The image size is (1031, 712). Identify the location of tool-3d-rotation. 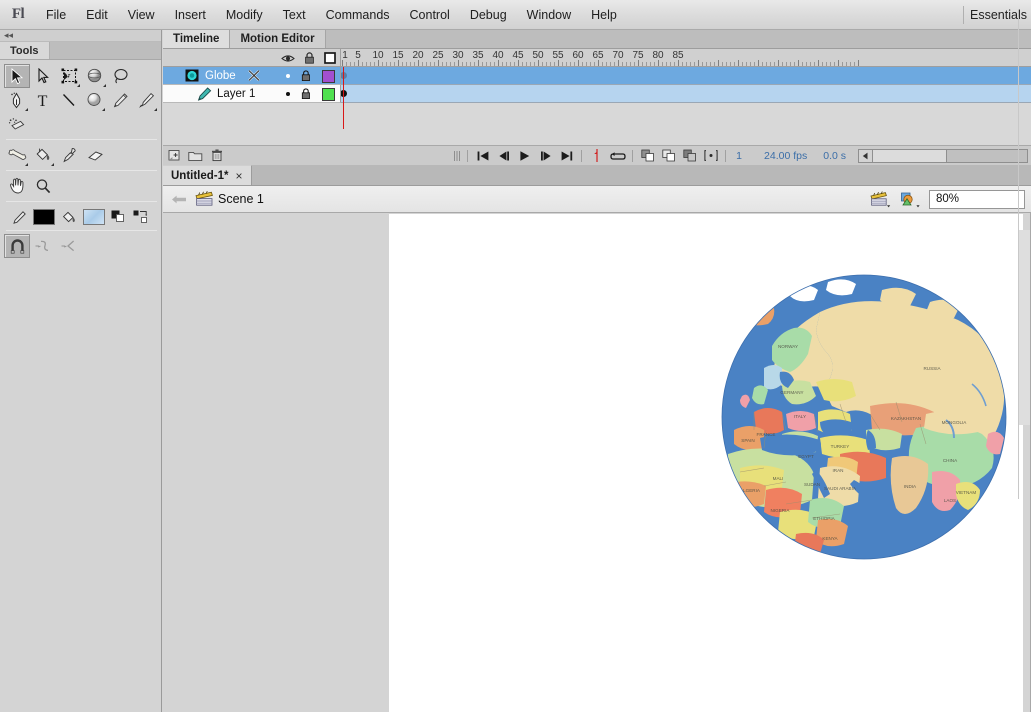
(95, 76).